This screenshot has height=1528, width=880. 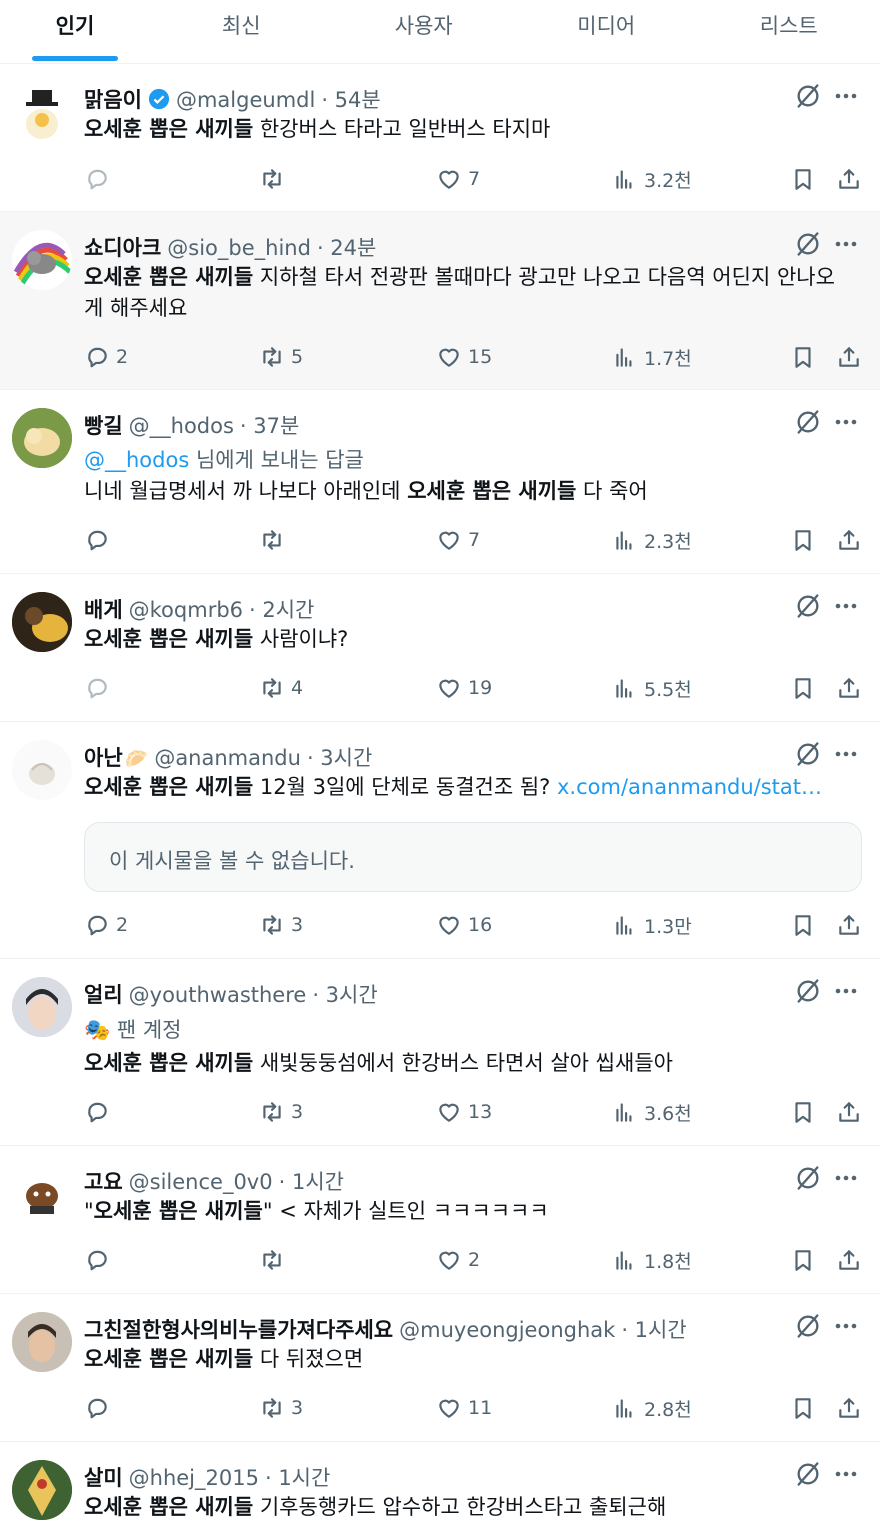 What do you see at coordinates (103, 994) in the screenshot?
I see `display-name: 얼리` at bounding box center [103, 994].